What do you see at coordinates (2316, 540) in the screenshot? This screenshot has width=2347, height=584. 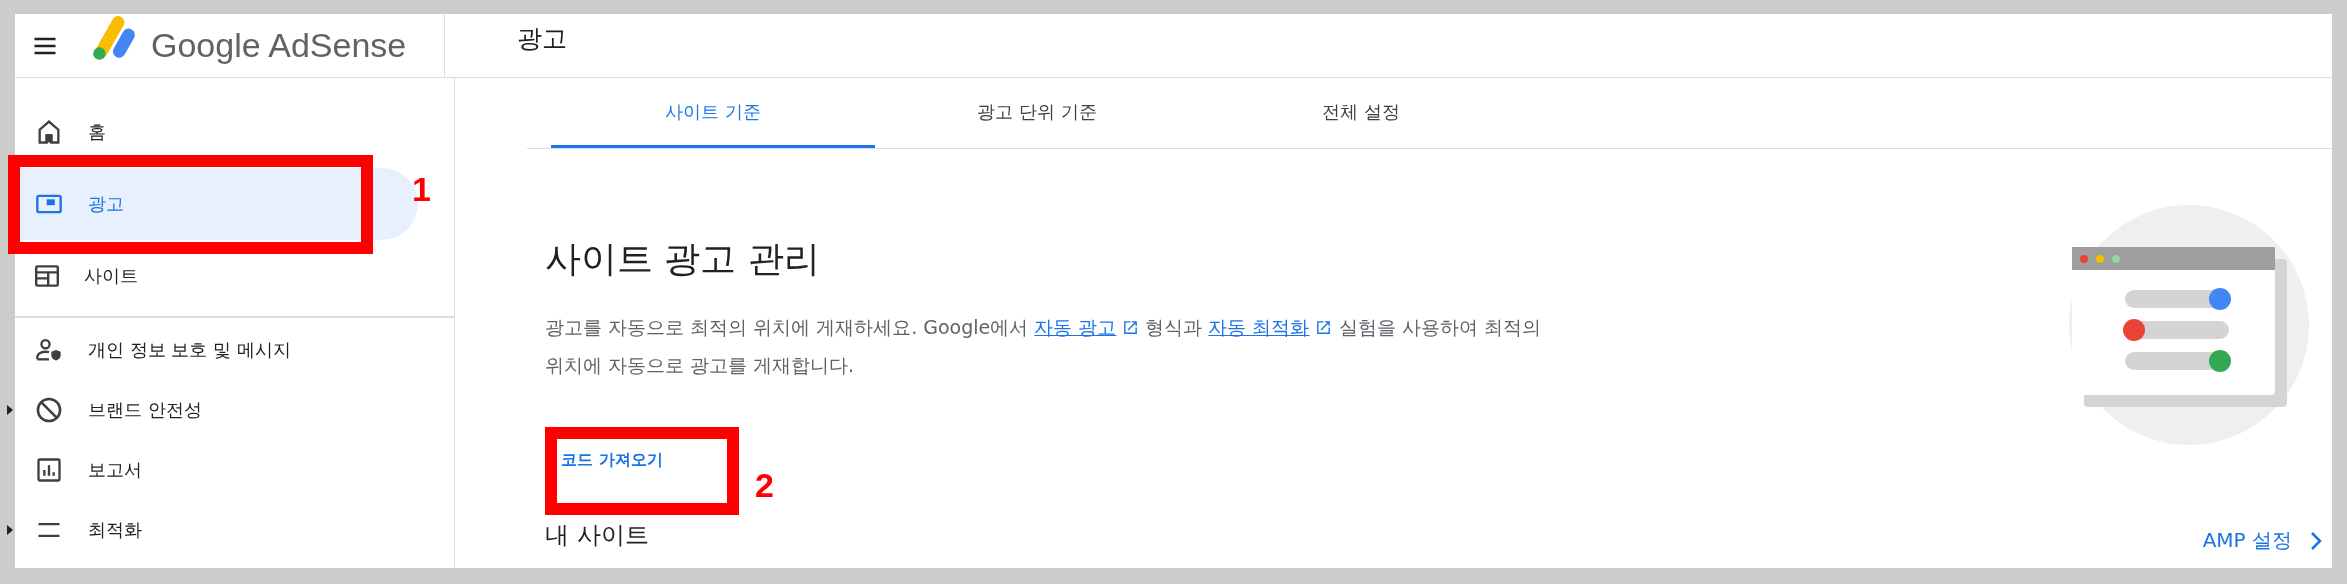 I see `chevron-right-icon` at bounding box center [2316, 540].